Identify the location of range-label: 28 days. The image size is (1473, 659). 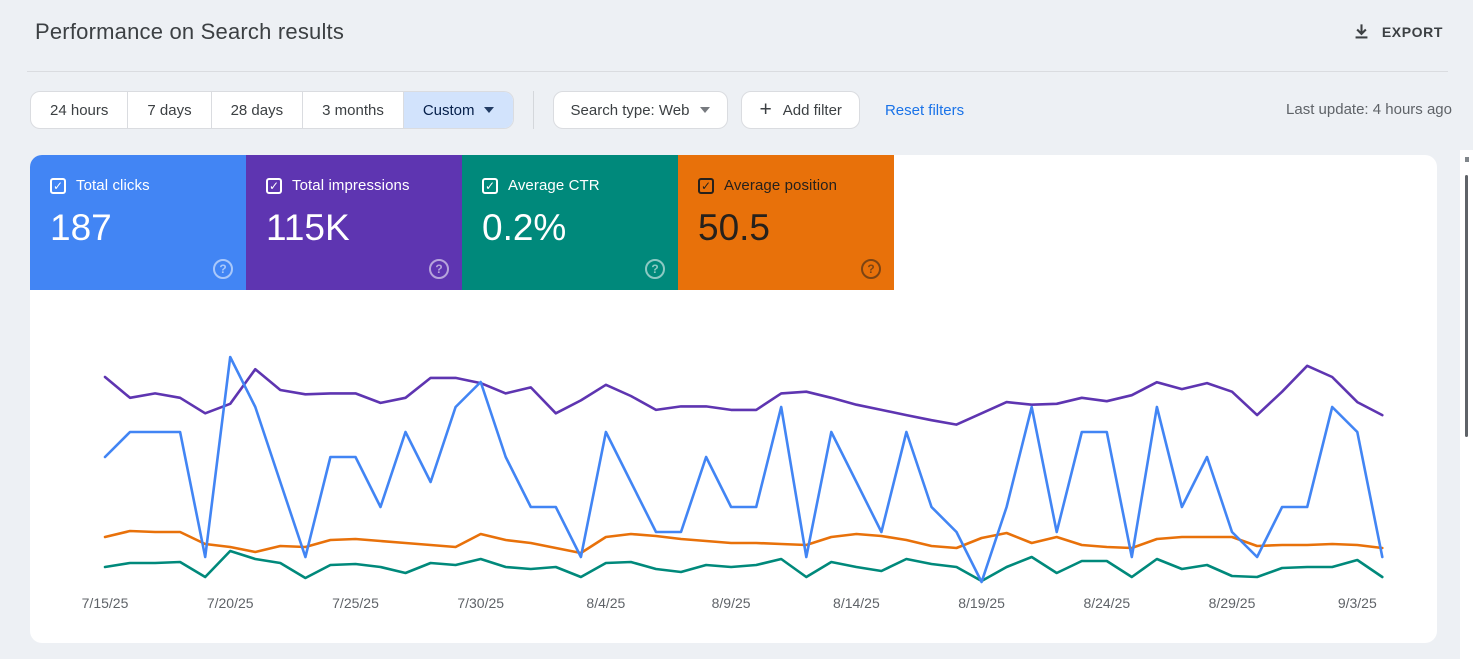
(257, 110).